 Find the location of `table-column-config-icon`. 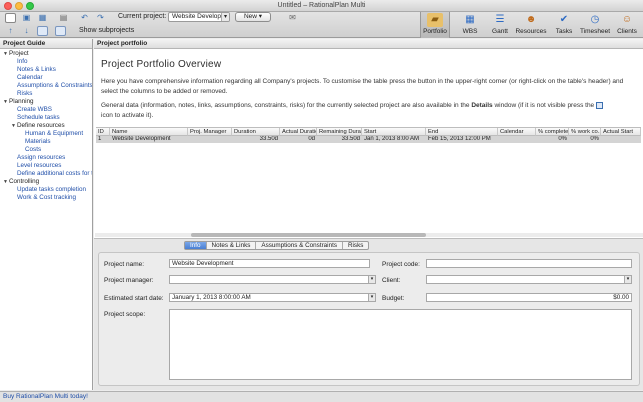

table-column-config-icon is located at coordinates (638, 132).